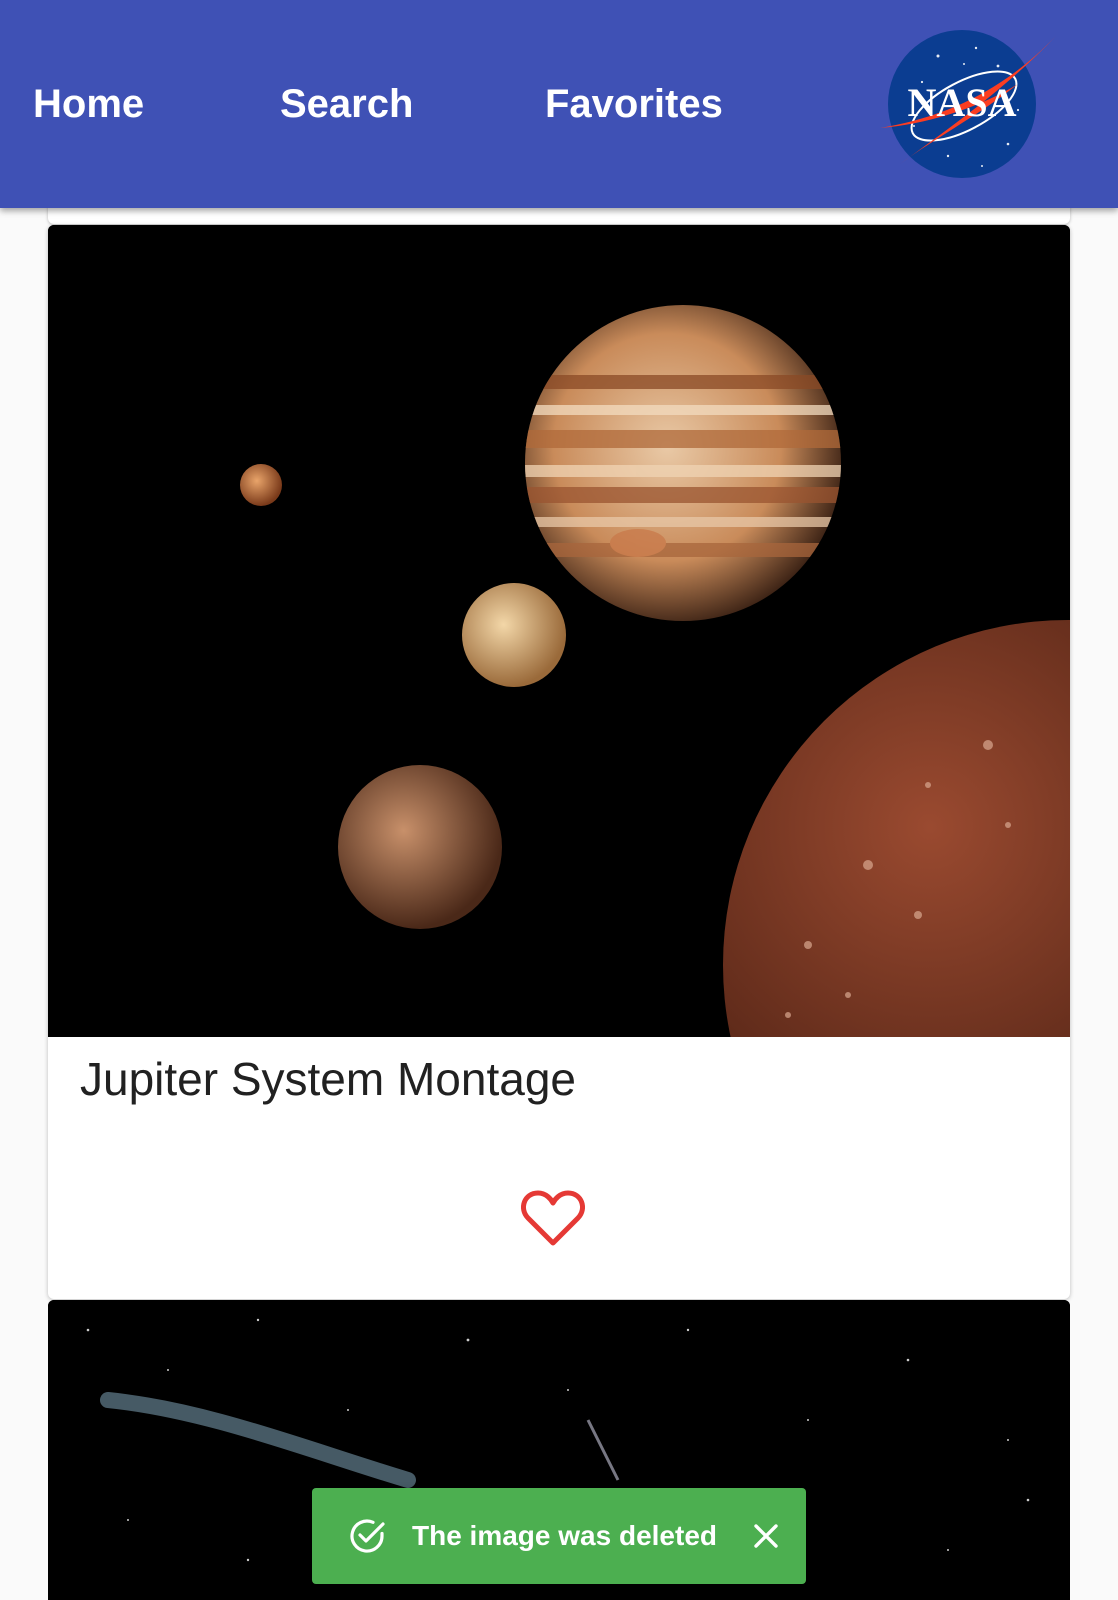  Describe the element at coordinates (346, 104) in the screenshot. I see `nav-search-link: Search` at that location.